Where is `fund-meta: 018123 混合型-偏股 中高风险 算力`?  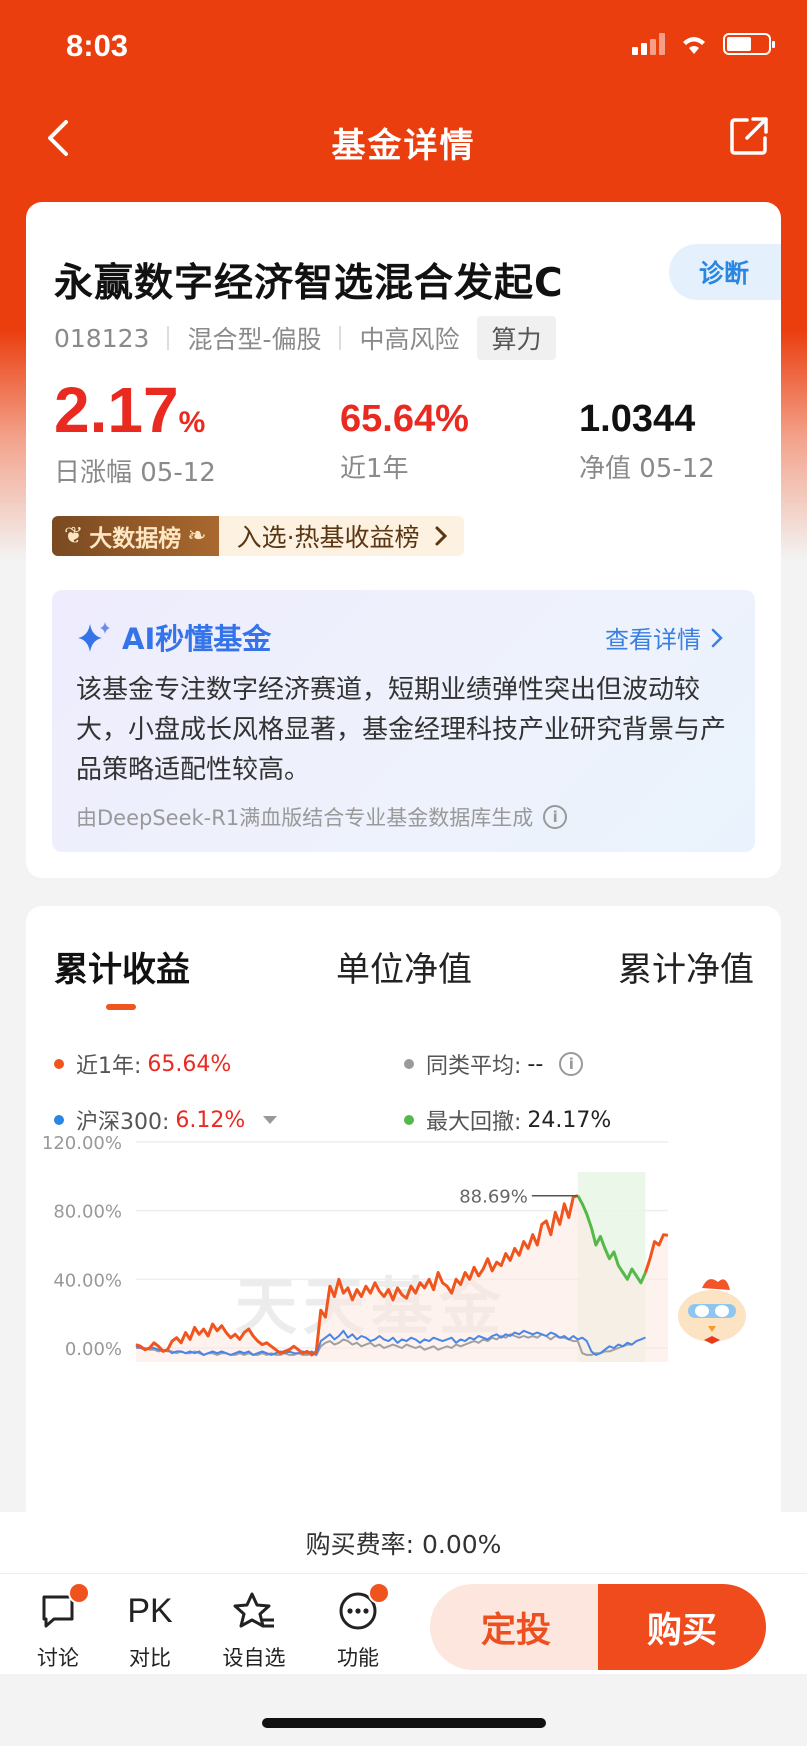 fund-meta: 018123 混合型-偏股 中高风险 算力 is located at coordinates (305, 338).